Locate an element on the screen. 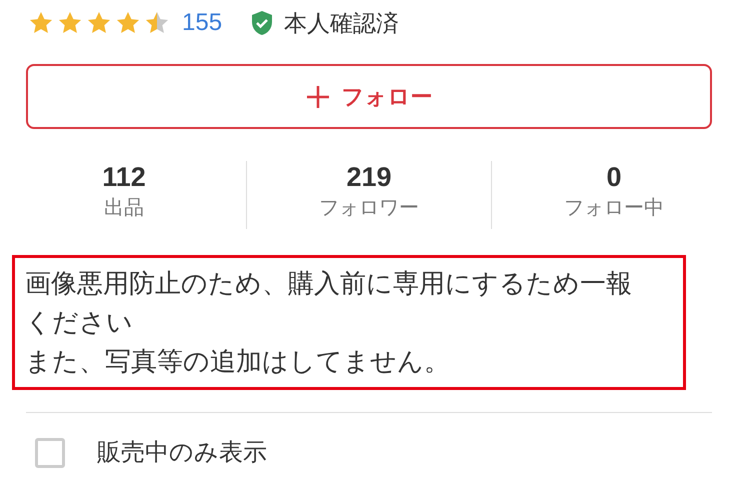 The image size is (738, 492). stat-value: 0 is located at coordinates (614, 177).